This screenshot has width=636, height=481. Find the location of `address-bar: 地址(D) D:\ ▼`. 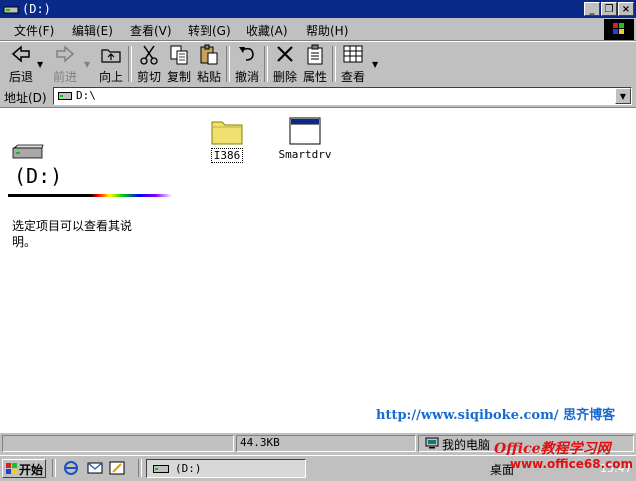

address-bar: 地址(D) D:\ ▼ is located at coordinates (318, 96).